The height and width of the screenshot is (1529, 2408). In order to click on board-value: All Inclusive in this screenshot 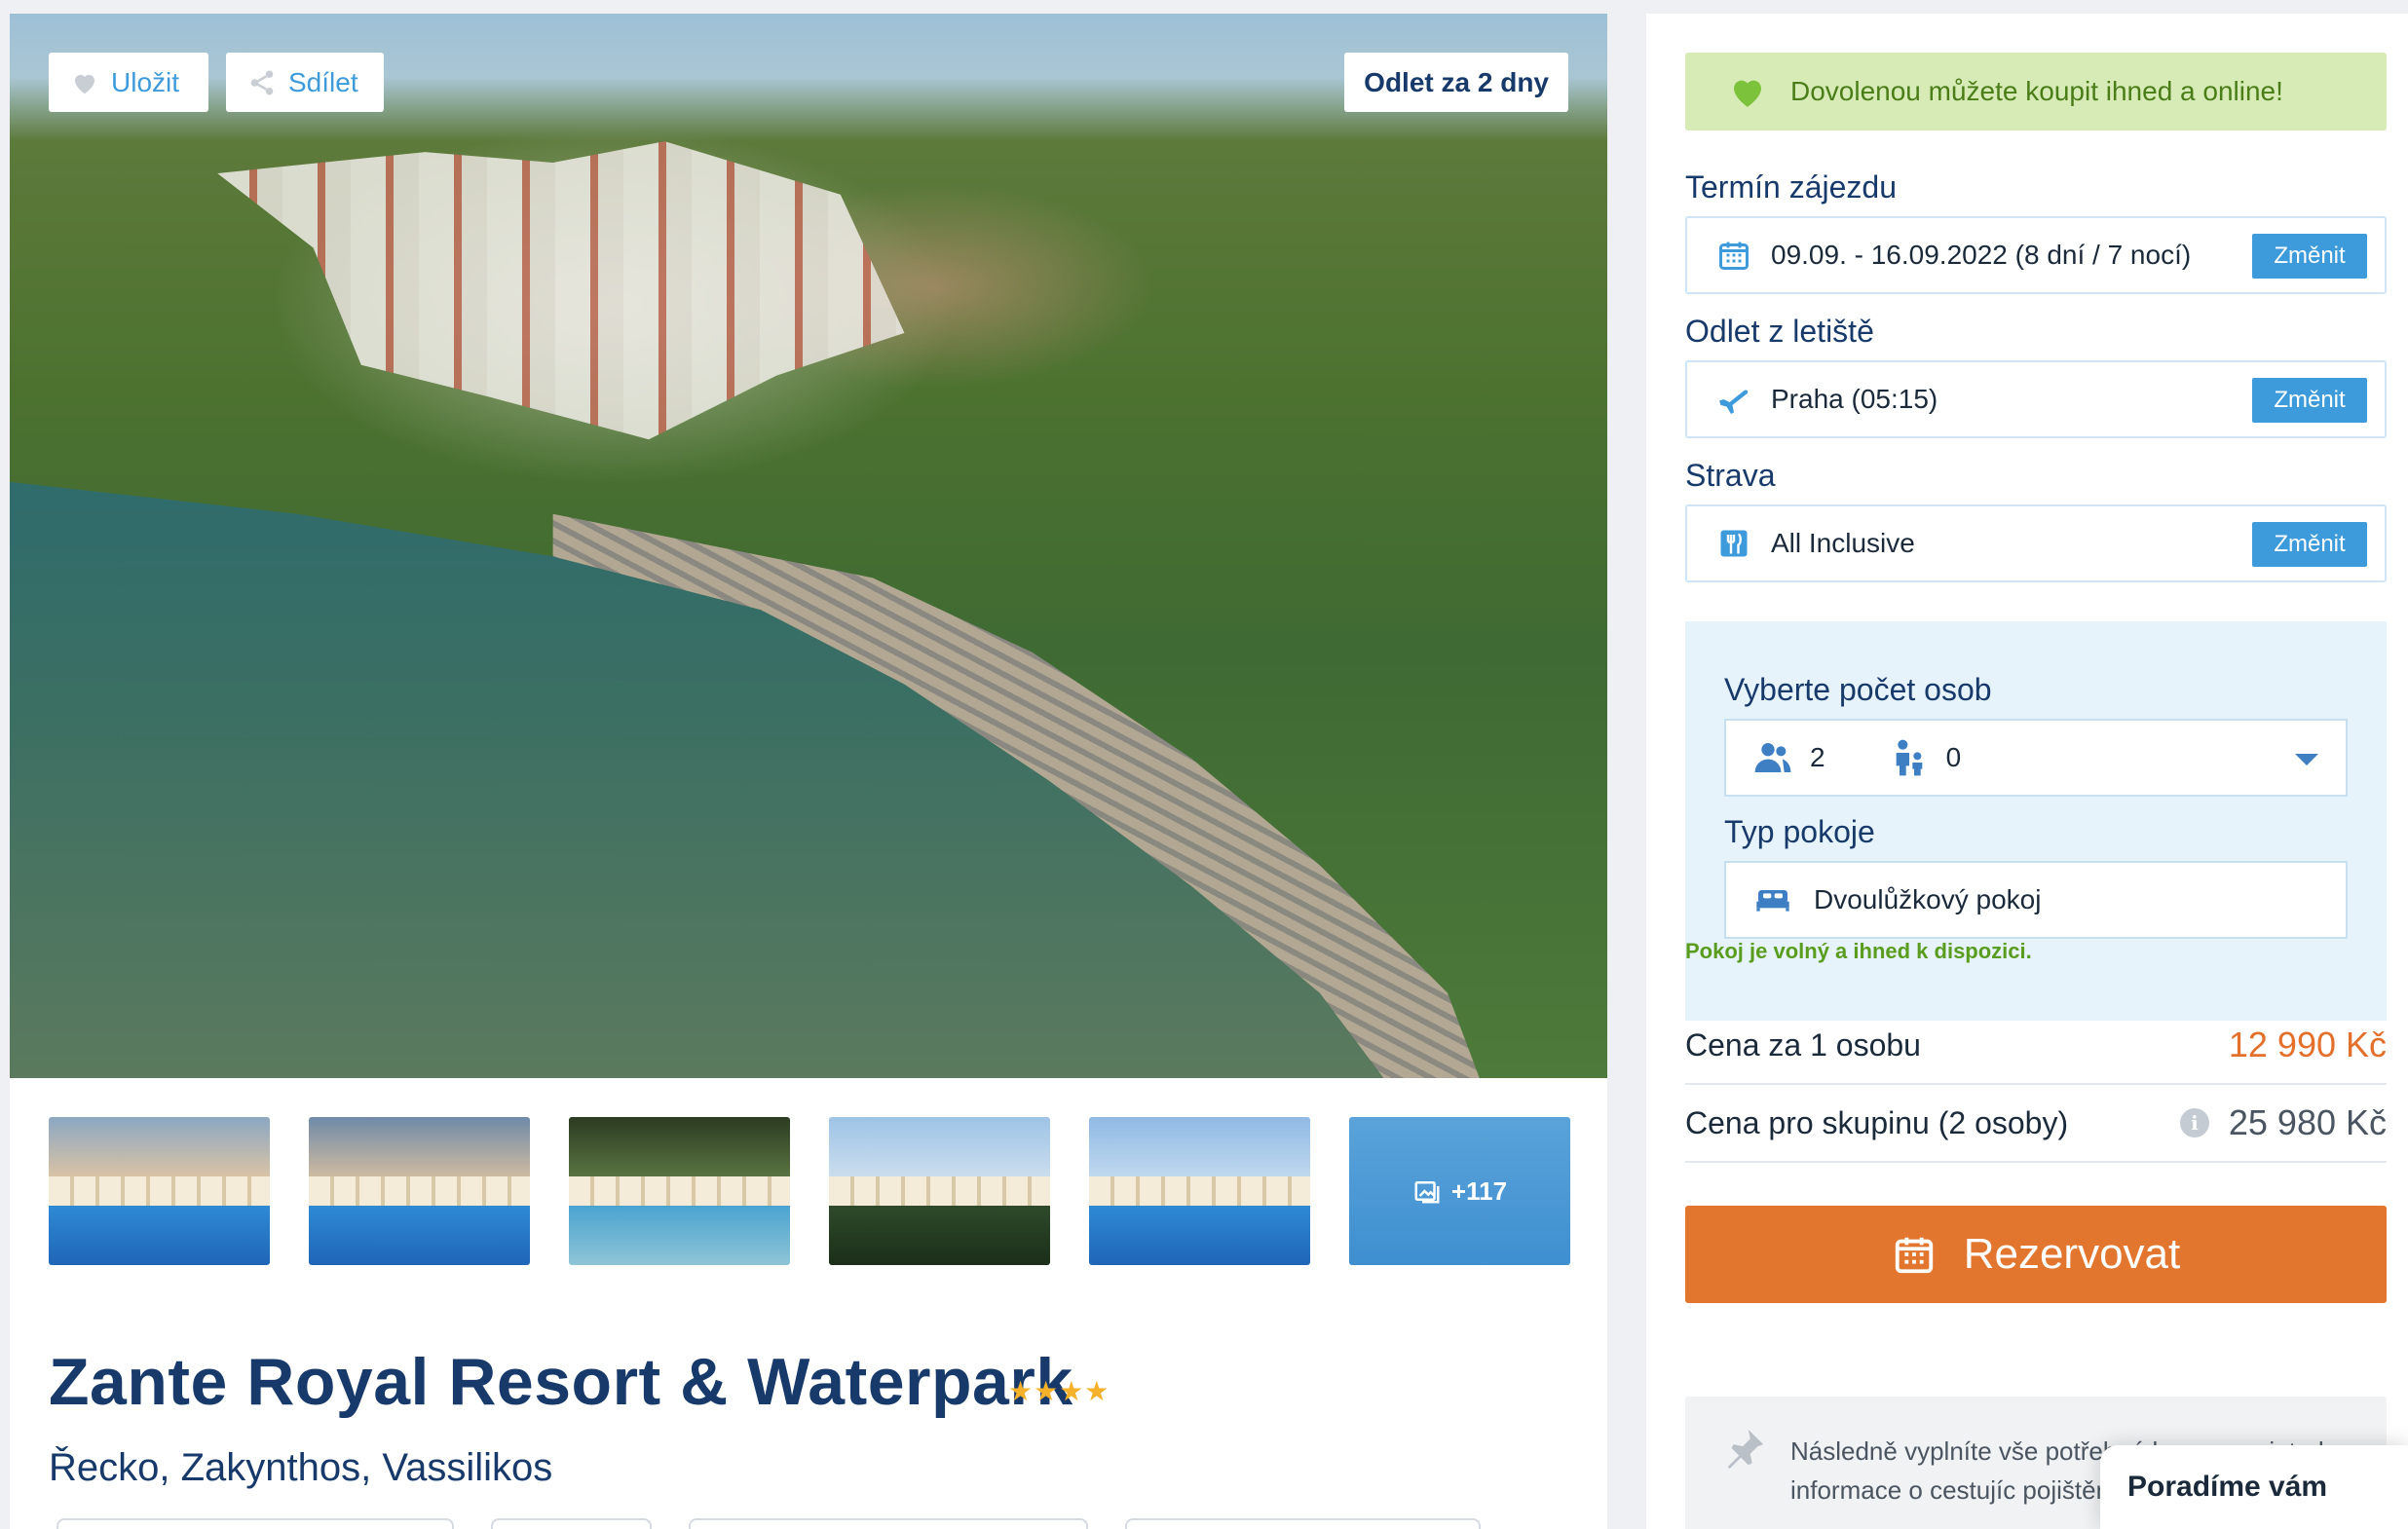, I will do `click(1843, 543)`.